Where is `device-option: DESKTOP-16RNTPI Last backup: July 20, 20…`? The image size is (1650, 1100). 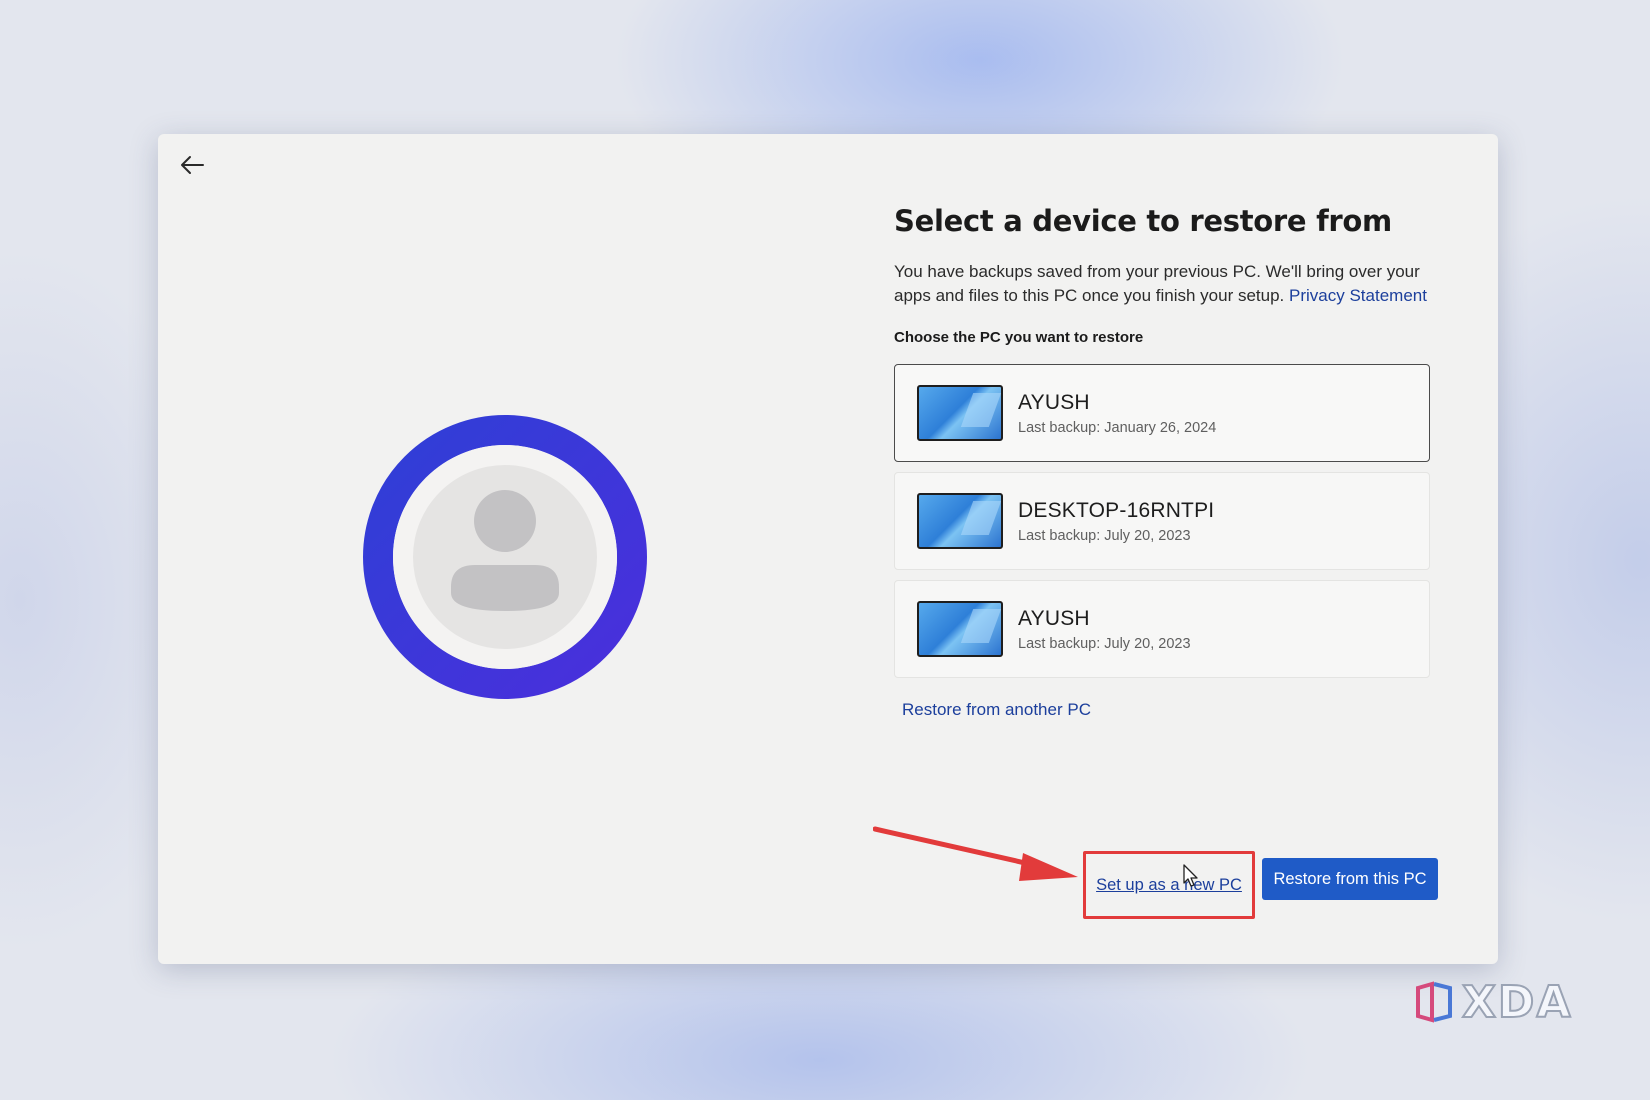
device-option: DESKTOP-16RNTPI Last backup: July 20, 20… is located at coordinates (1162, 521).